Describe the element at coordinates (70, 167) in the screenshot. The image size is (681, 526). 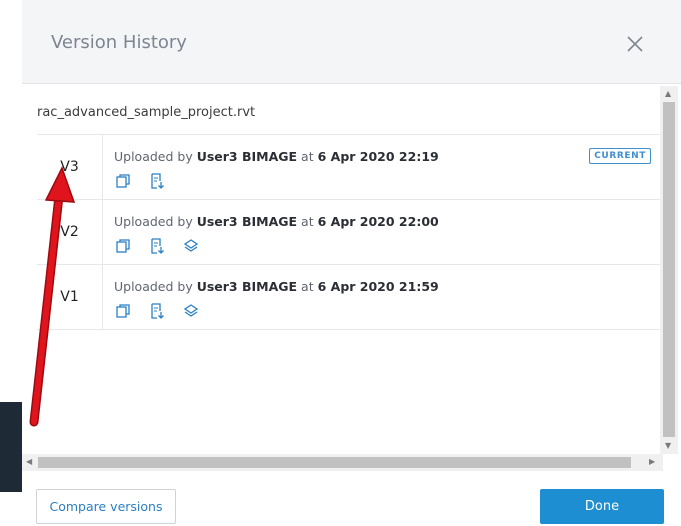
I see `version-label: V3` at that location.